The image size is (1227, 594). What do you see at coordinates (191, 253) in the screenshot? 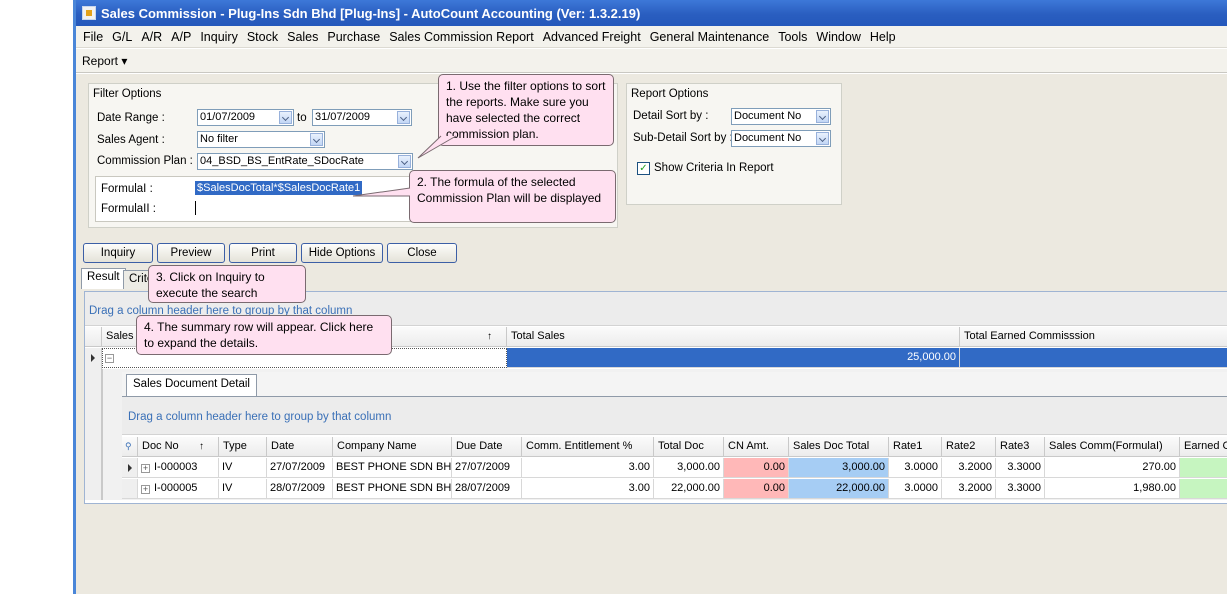
I see `preview-button: Preview` at bounding box center [191, 253].